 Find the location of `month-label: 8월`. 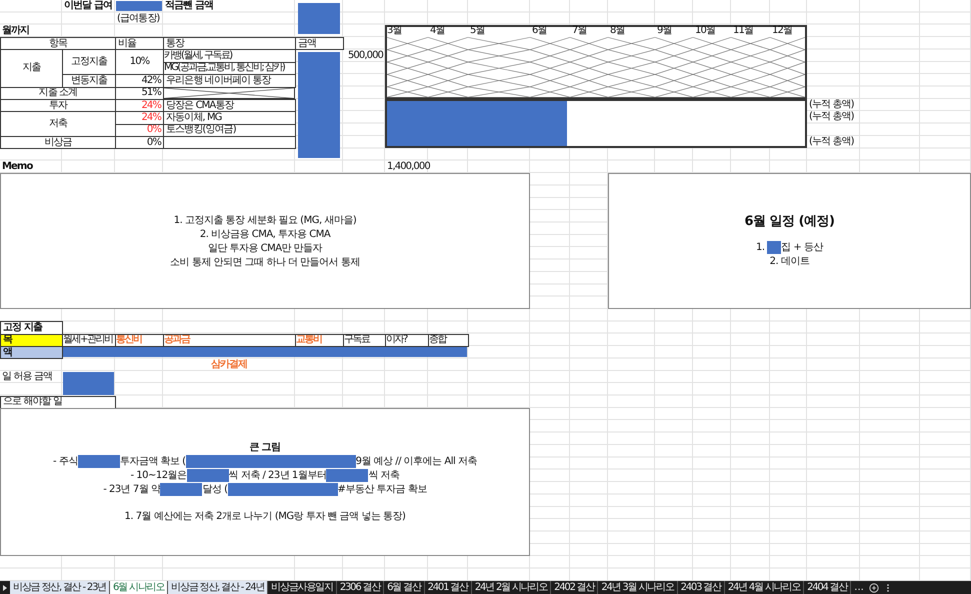

month-label: 8월 is located at coordinates (617, 31).